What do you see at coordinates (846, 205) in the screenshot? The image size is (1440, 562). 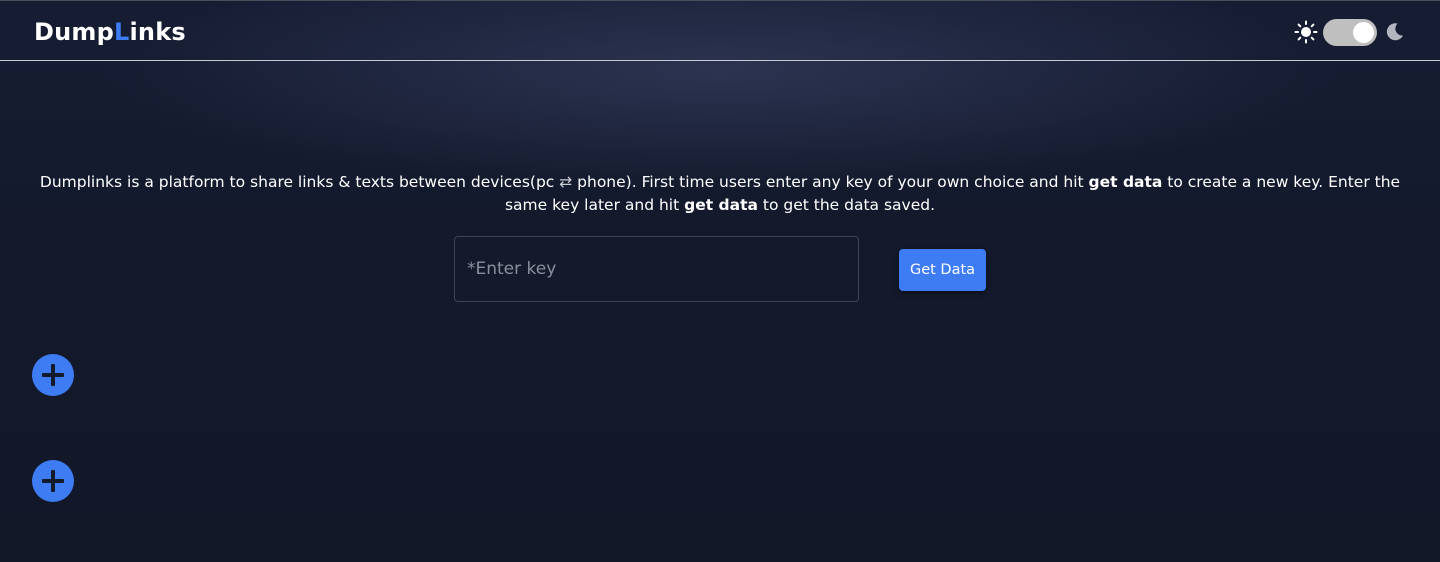 I see `intro-text-part-4: to get the data saved.` at bounding box center [846, 205].